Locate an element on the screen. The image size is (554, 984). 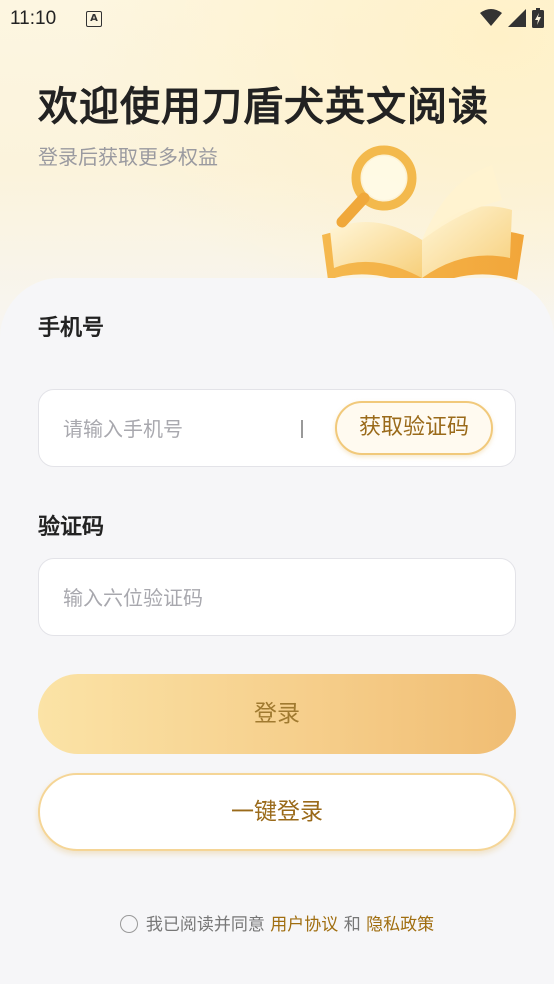
agreement-row: 我已阅读并同意 用户协议 和 隐私政策 is located at coordinates (277, 922).